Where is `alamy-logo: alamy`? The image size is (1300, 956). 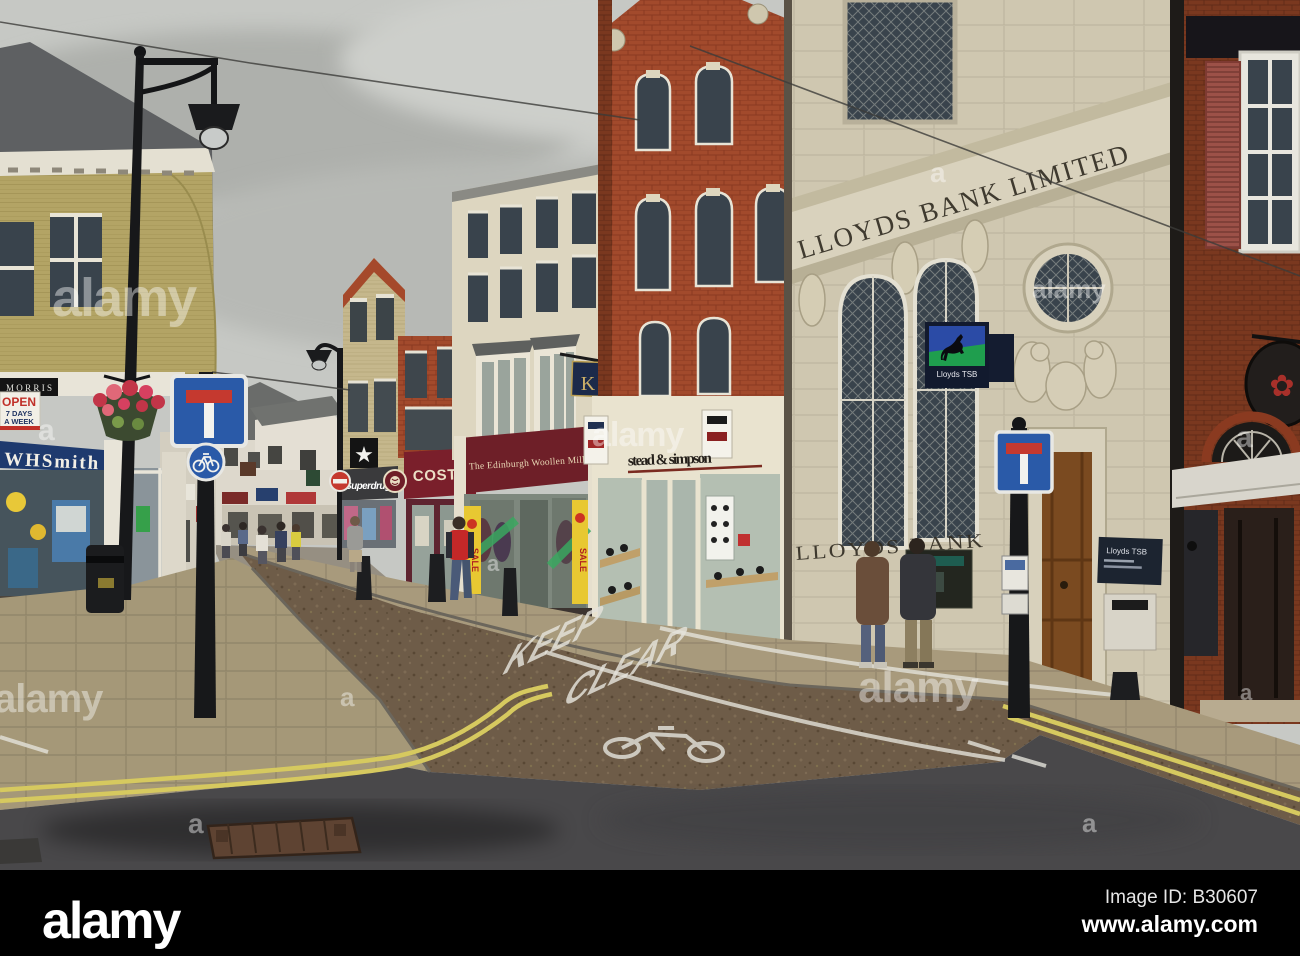
alamy-logo: alamy is located at coordinates (112, 921).